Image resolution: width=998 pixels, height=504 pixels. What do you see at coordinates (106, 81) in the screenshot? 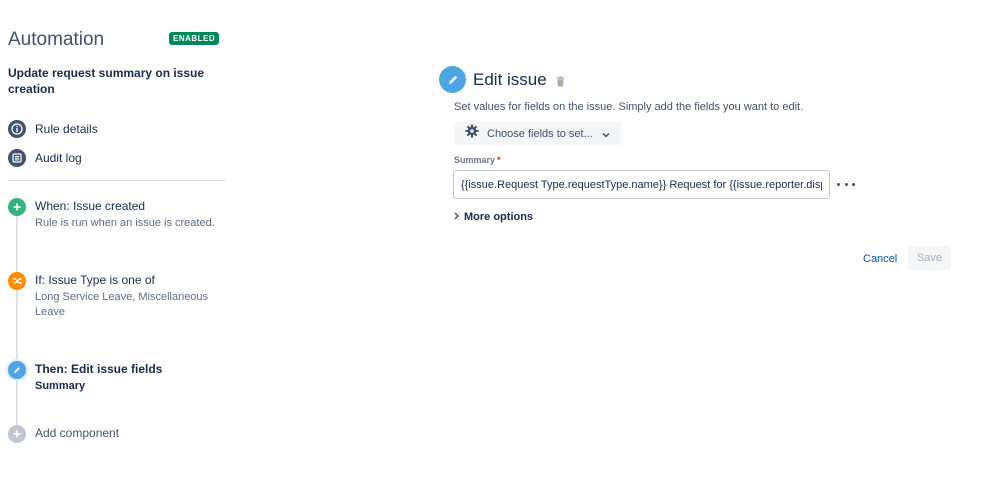
I see `rule-name: Update request summary on issue creation` at bounding box center [106, 81].